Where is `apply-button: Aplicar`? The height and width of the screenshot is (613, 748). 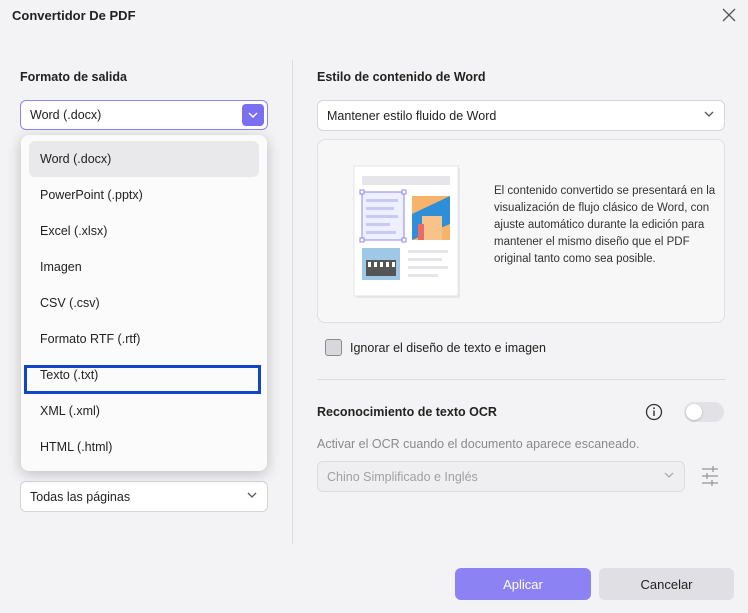 apply-button: Aplicar is located at coordinates (523, 584).